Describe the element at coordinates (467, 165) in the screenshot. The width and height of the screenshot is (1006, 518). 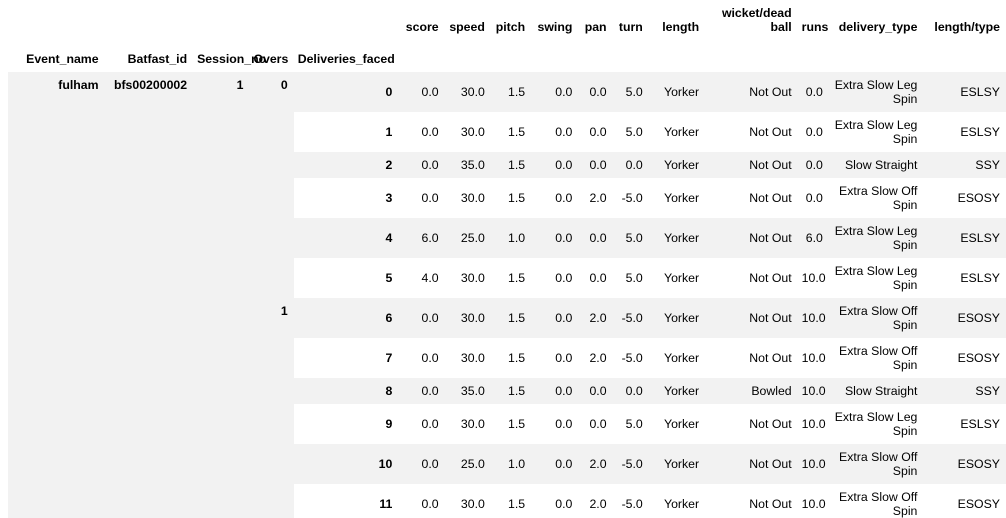
I see `cell-speed: 35.0` at that location.